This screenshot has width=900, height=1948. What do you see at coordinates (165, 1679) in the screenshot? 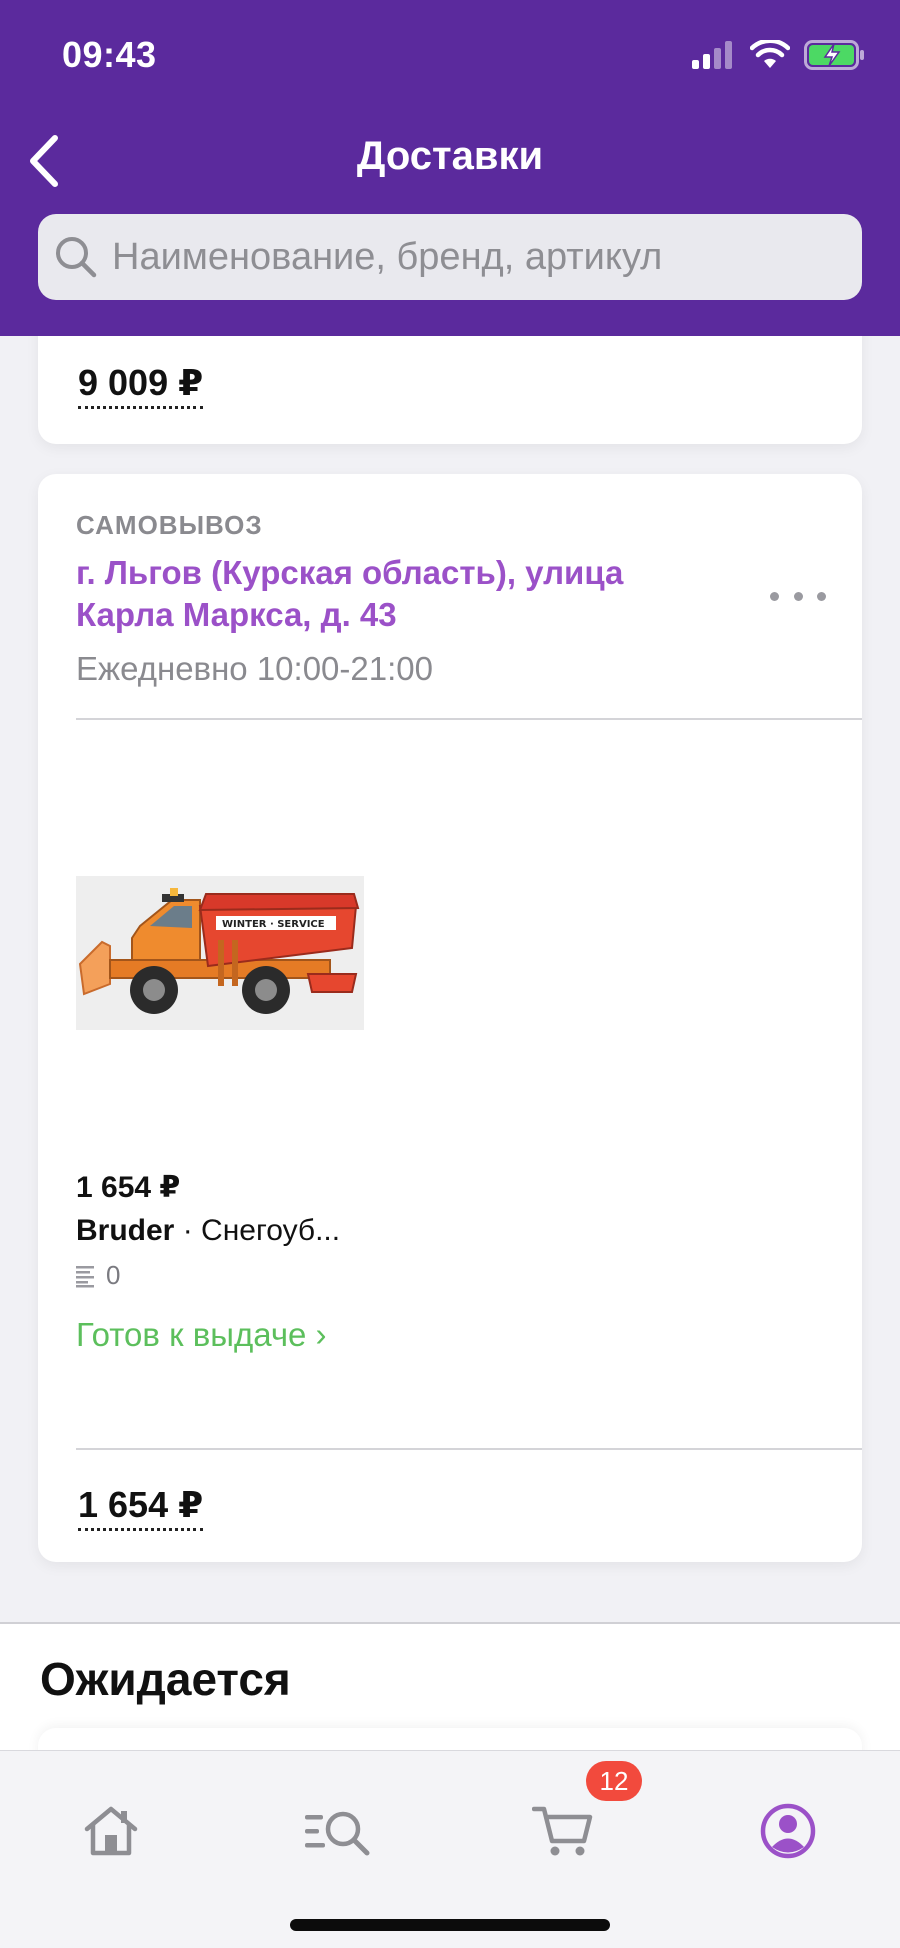
I see `expected-section-title: Ожидается` at bounding box center [165, 1679].